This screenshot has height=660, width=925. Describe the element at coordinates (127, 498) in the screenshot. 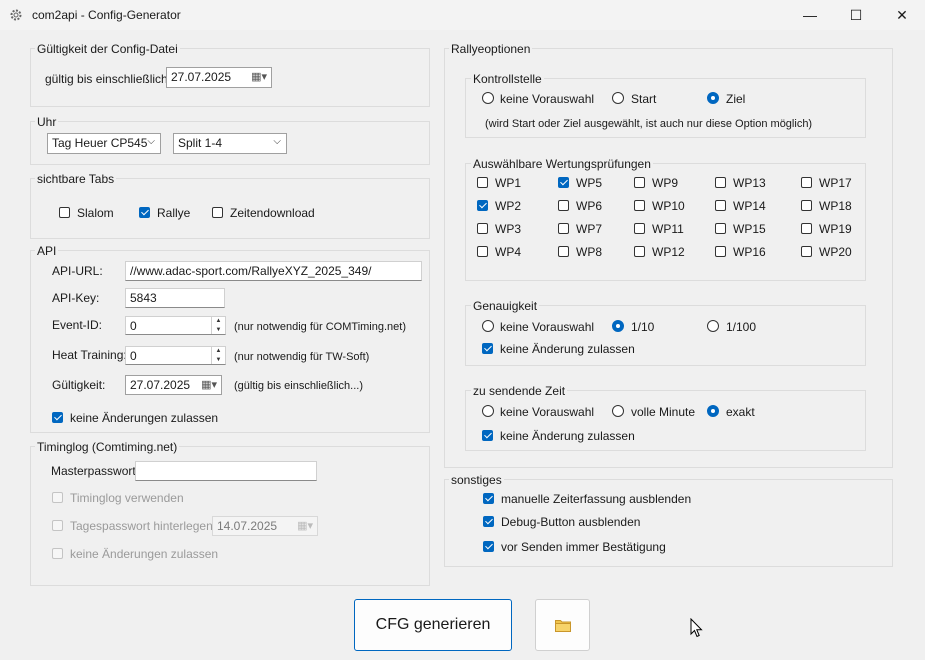

I see `label-timinglog-use: Timinglog verwenden` at that location.